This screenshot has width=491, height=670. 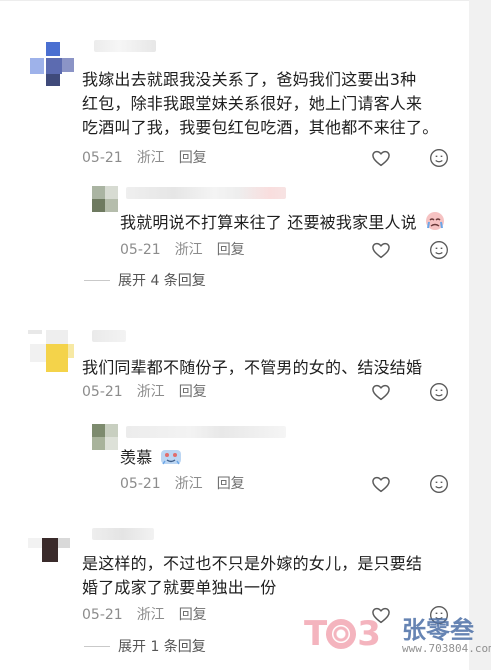 What do you see at coordinates (342, 634) in the screenshot?
I see `watermark-logo: T3` at bounding box center [342, 634].